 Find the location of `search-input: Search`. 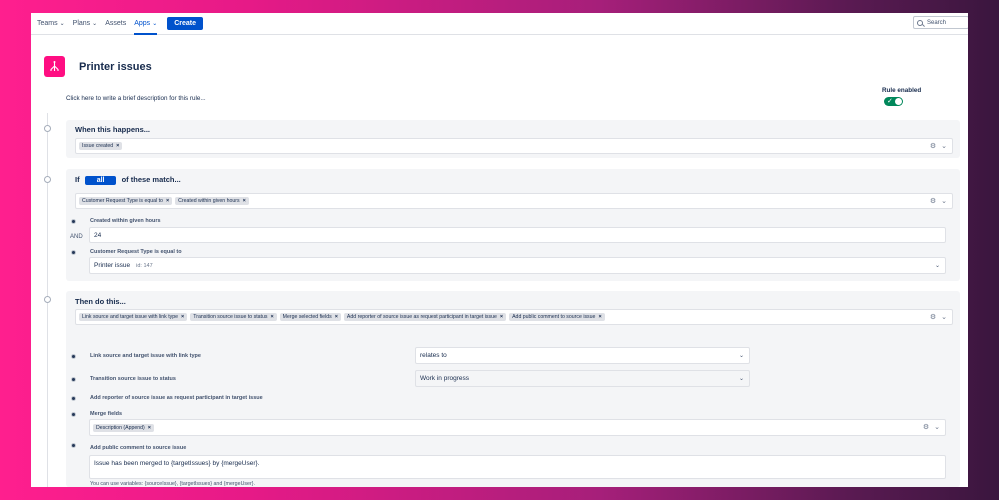

search-input: Search is located at coordinates (940, 22).